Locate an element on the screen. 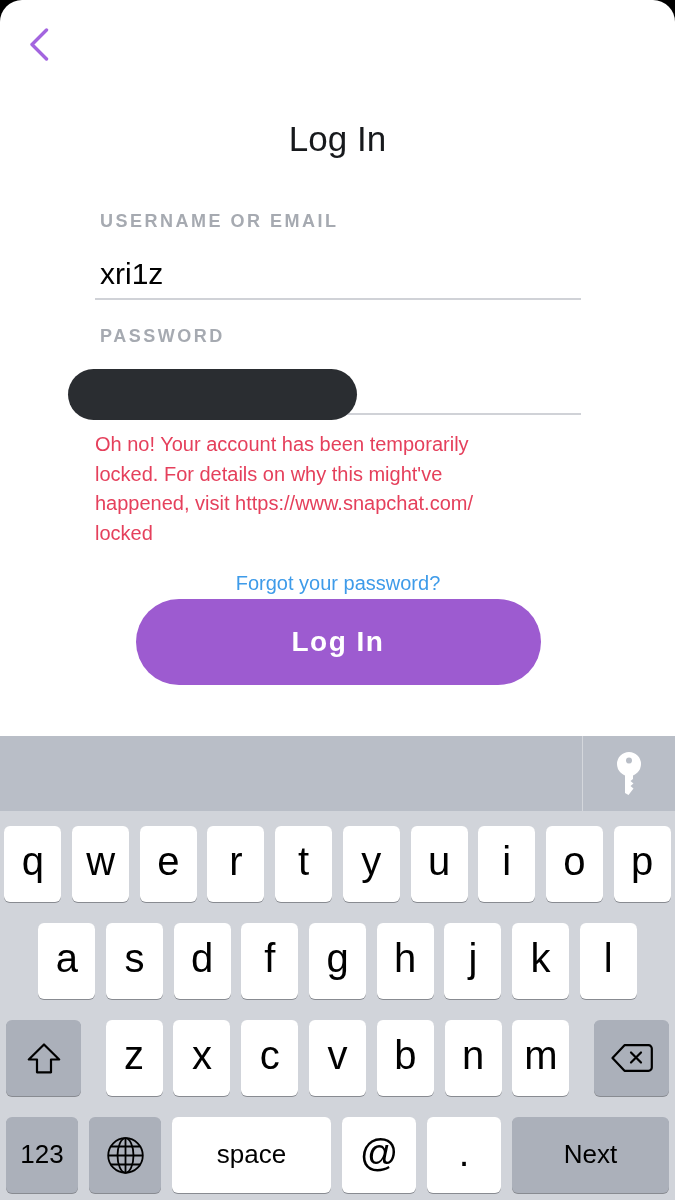 The image size is (675, 1200). globe-icon is located at coordinates (125, 1155).